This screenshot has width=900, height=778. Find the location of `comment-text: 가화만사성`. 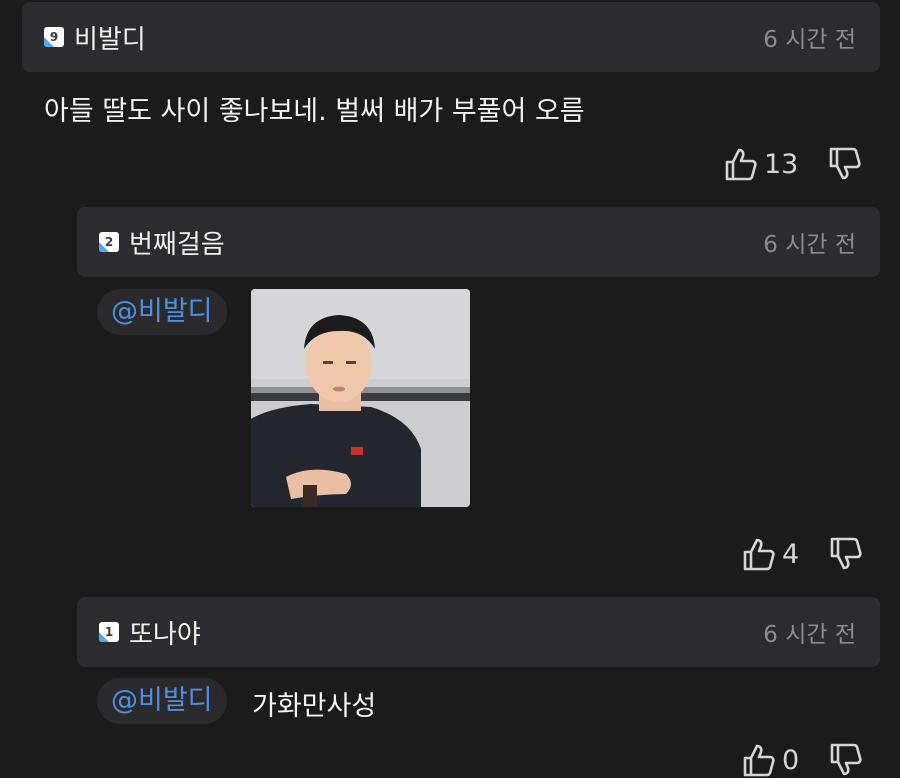

comment-text: 가화만사성 is located at coordinates (314, 706).